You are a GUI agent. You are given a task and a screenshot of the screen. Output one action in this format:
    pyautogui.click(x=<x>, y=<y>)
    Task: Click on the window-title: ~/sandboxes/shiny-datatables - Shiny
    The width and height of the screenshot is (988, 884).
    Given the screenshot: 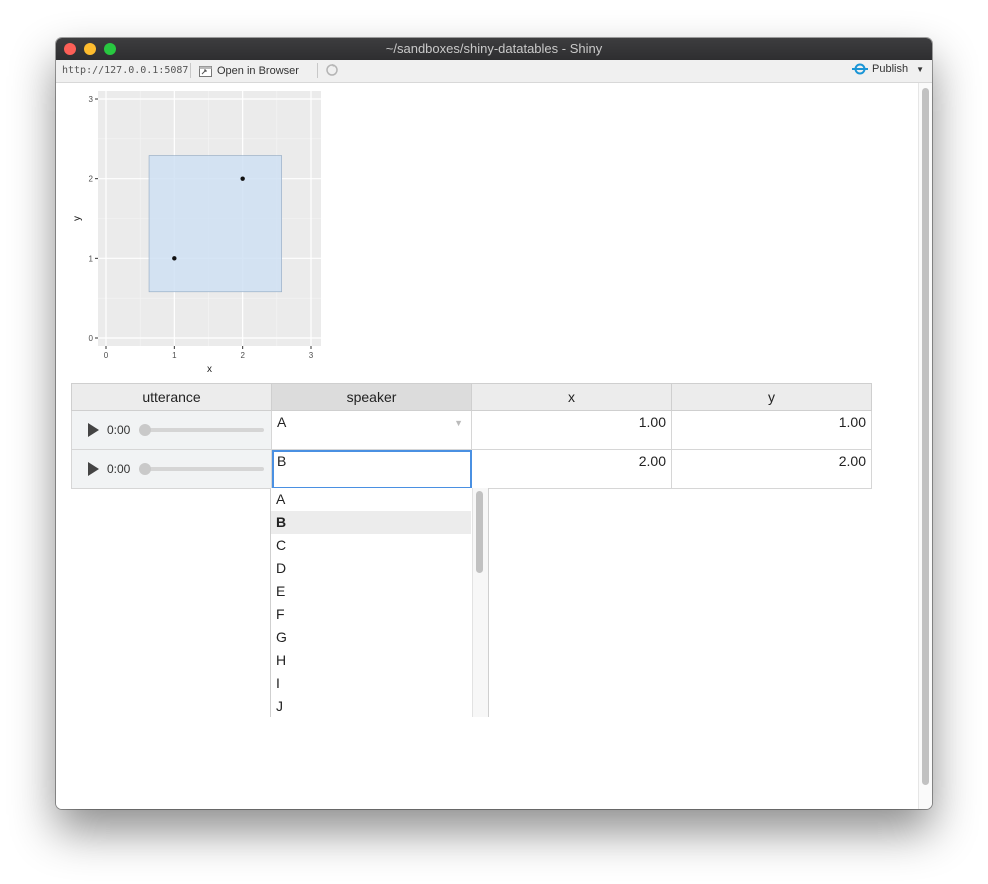 What is the action you would take?
    pyautogui.click(x=494, y=48)
    